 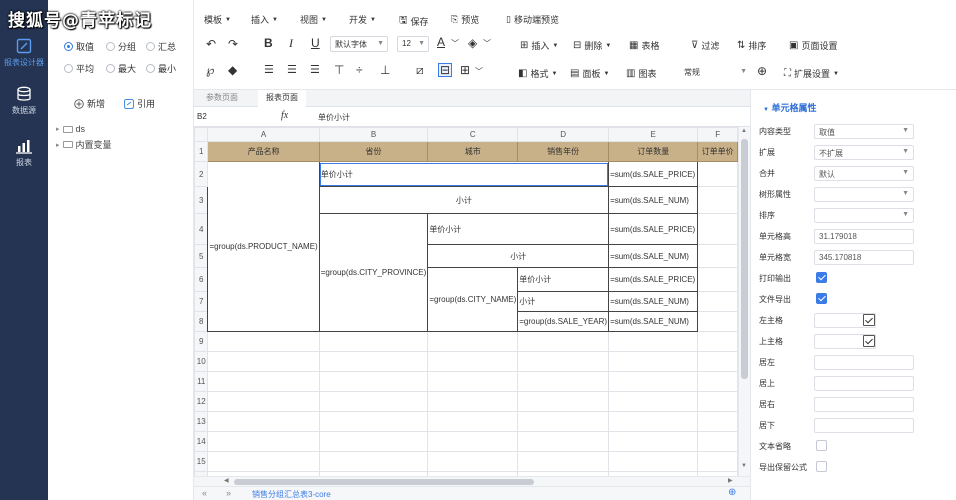 I want to click on cell-e3: =sum(ds.SALE_NUM), so click(x=653, y=200).